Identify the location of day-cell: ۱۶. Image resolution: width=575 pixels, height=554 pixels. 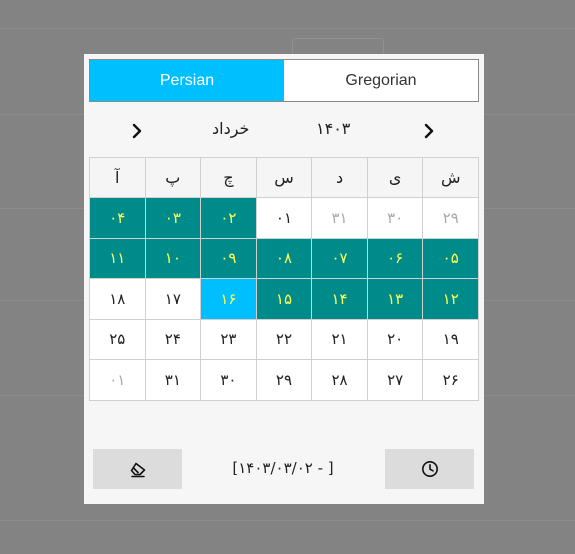
(229, 299).